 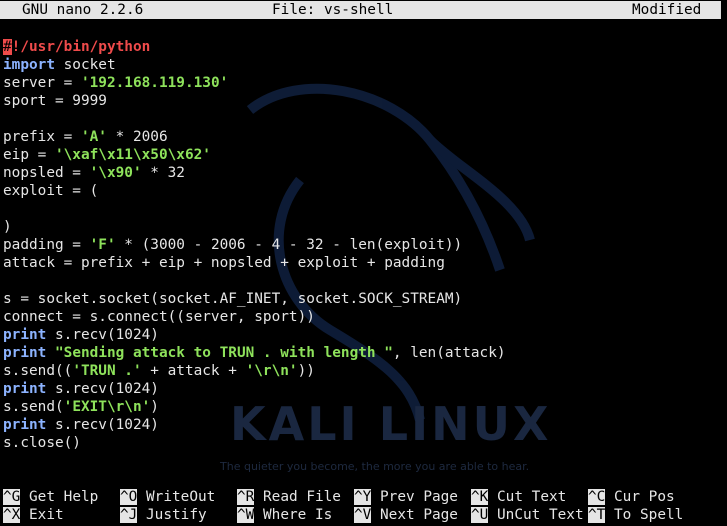 What do you see at coordinates (46, 245) in the screenshot?
I see `code-token: padding =` at bounding box center [46, 245].